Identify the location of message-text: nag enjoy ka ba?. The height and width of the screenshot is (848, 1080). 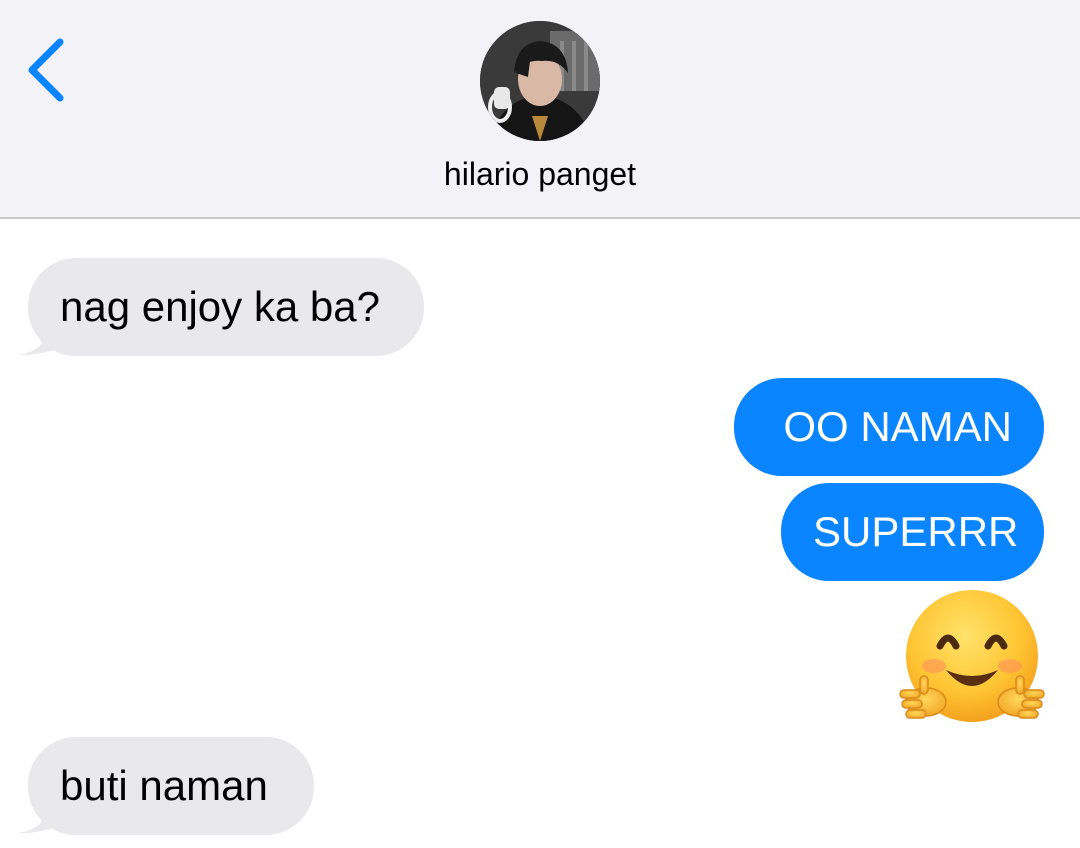
(220, 306).